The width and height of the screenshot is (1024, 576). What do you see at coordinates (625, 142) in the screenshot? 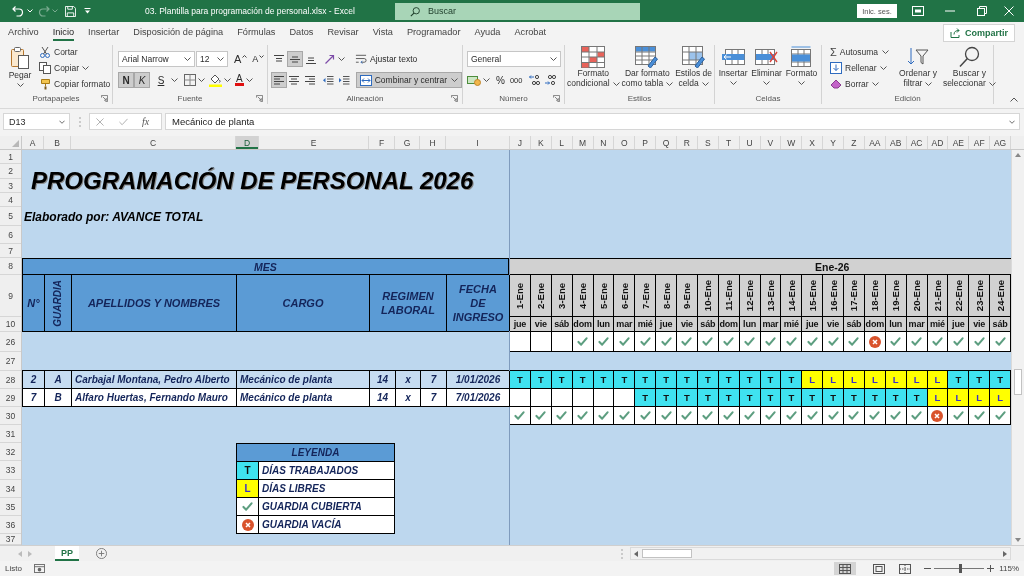
I see `column-header: O` at bounding box center [625, 142].